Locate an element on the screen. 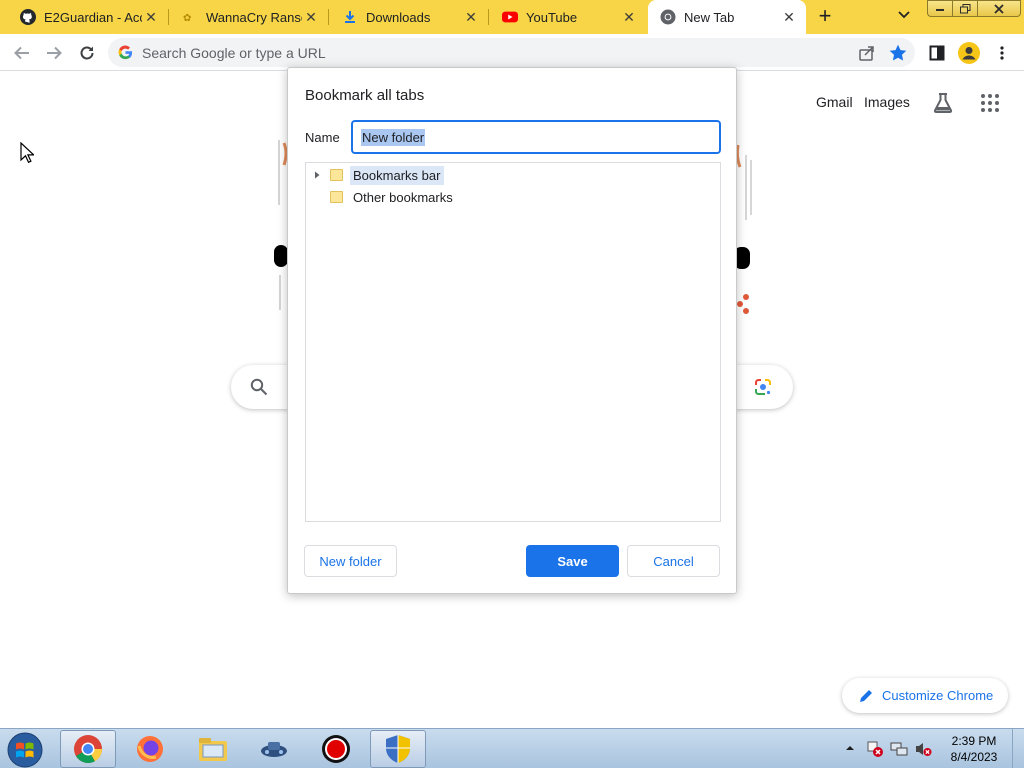 Image resolution: width=1024 pixels, height=768 pixels. github-icon is located at coordinates (28, 17).